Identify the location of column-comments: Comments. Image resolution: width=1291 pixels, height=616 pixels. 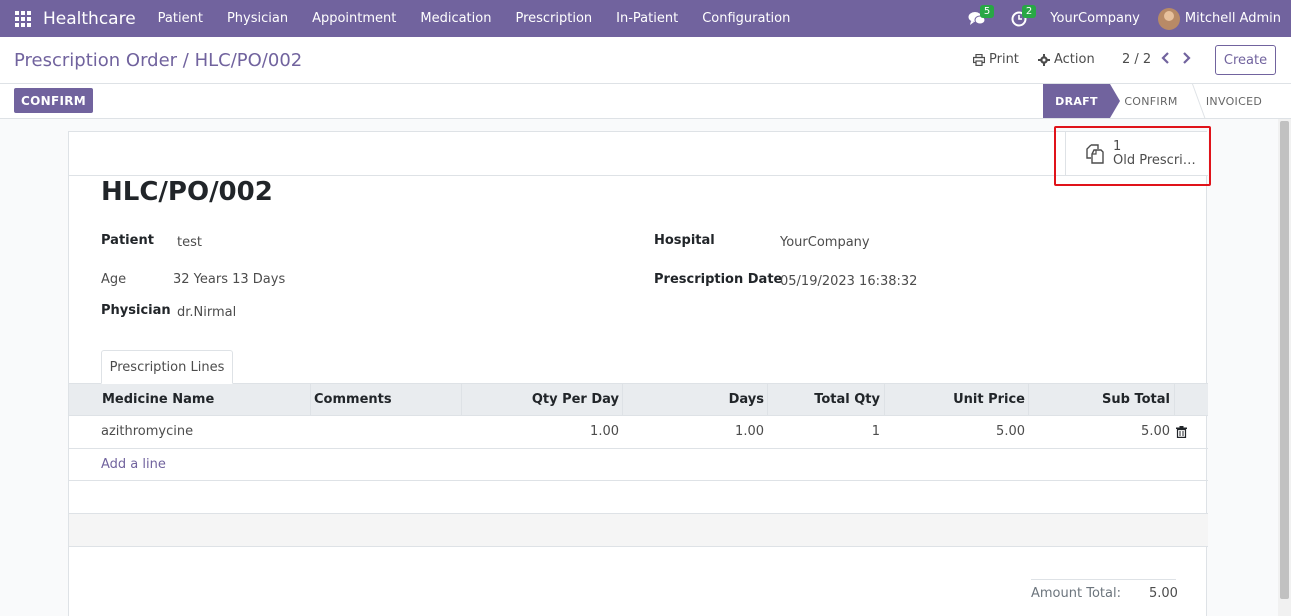
(353, 400).